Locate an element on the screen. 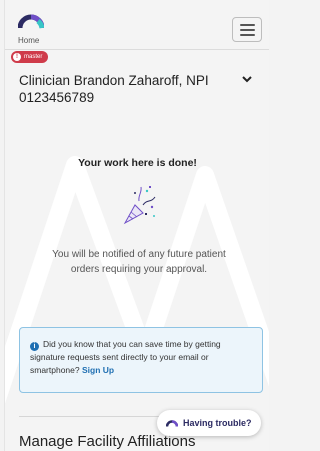  environment-badge: ! master is located at coordinates (30, 57).